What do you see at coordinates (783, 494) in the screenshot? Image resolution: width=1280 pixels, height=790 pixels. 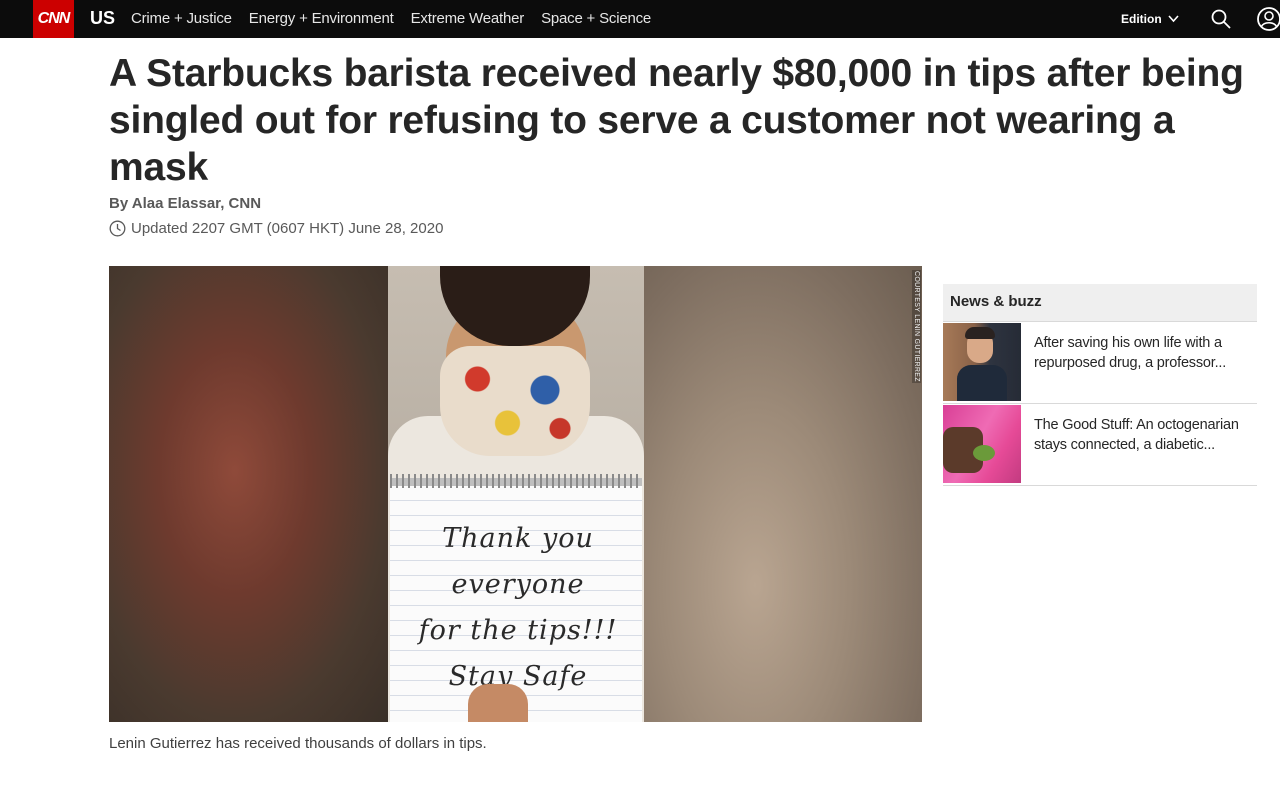 I see `photo-blurred-right` at bounding box center [783, 494].